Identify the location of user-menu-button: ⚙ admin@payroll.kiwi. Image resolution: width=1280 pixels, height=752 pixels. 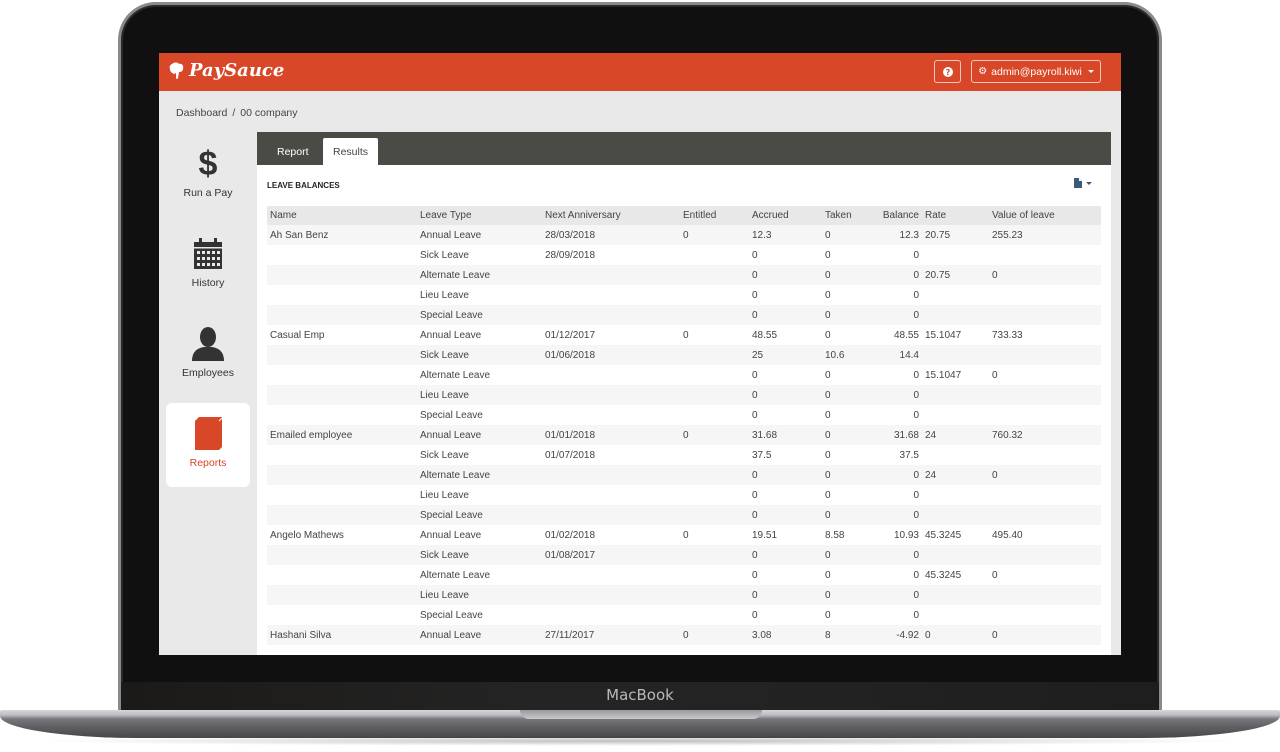
(1036, 71).